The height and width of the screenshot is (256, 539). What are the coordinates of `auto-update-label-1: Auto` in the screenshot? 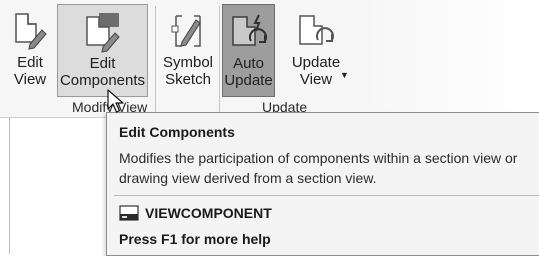 It's located at (248, 63).